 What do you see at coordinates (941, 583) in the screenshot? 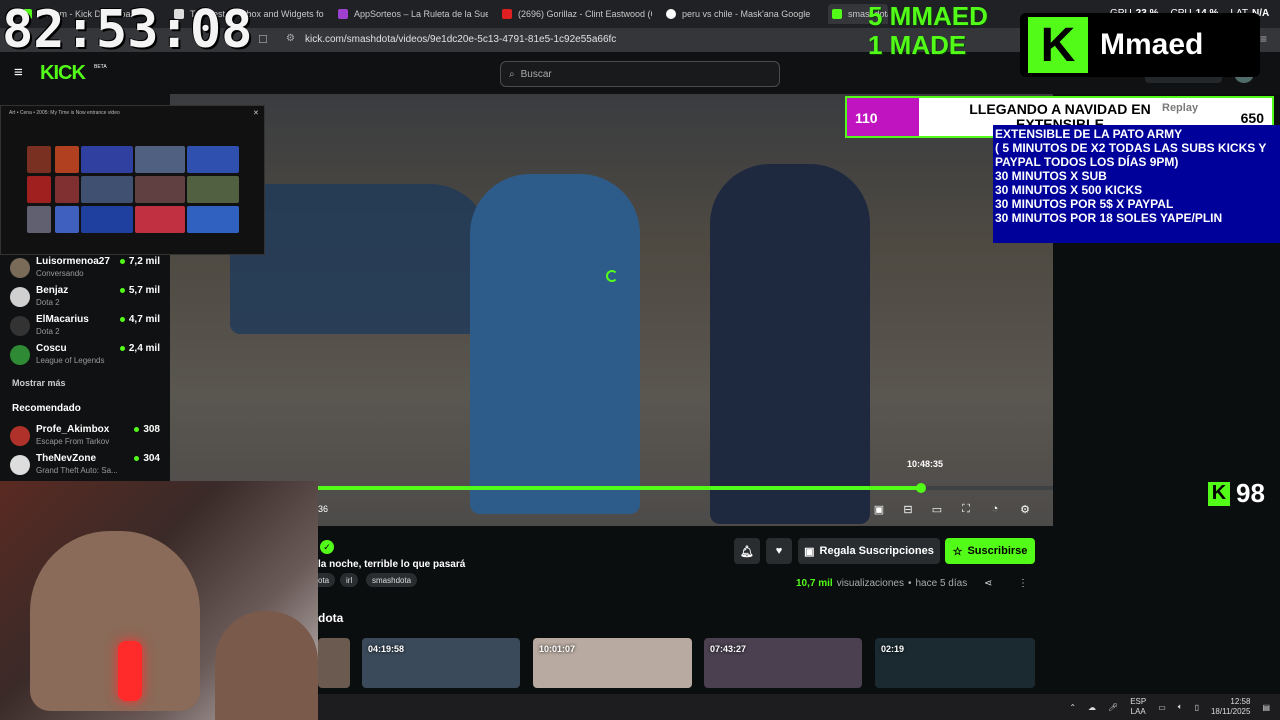
I see `video-age: hace 5 días` at bounding box center [941, 583].